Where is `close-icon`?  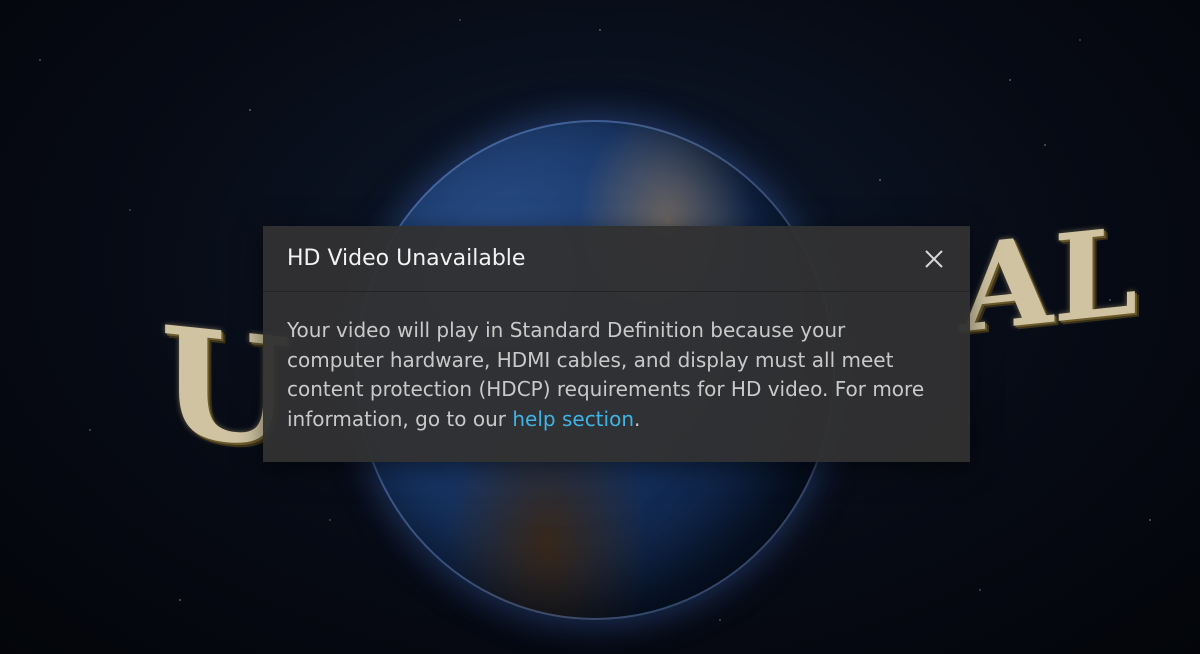
close-icon is located at coordinates (934, 258).